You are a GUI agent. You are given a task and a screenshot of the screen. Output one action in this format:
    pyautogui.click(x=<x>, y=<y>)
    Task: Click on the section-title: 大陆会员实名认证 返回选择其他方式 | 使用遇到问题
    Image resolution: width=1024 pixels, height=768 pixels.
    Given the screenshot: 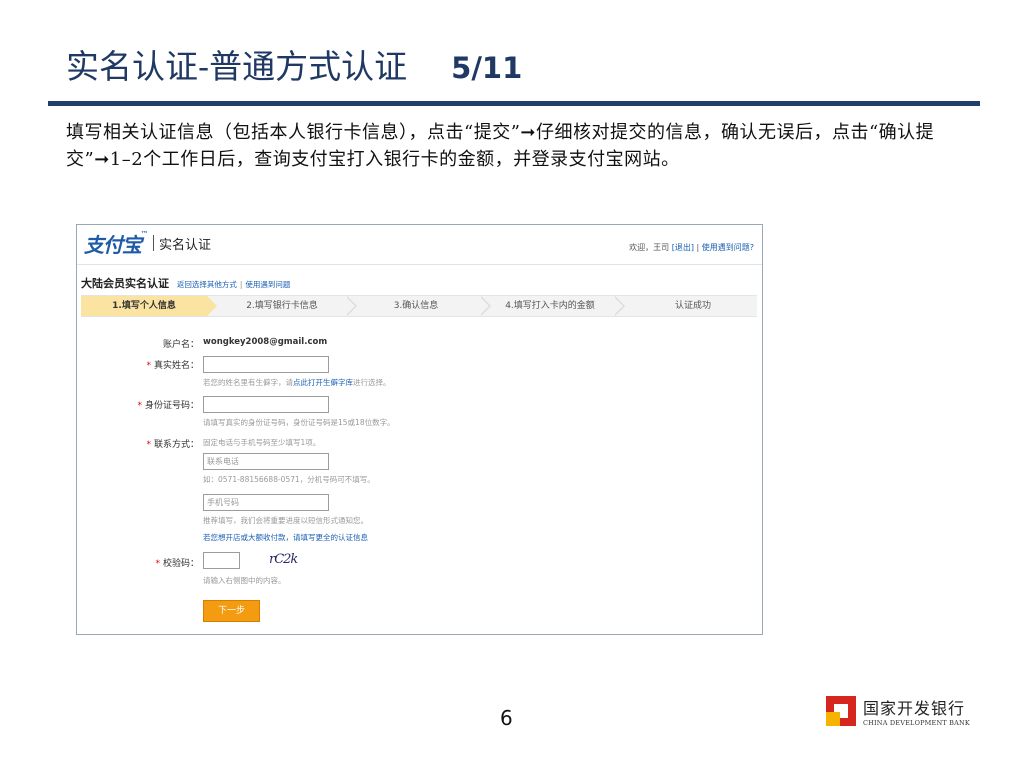 What is the action you would take?
    pyautogui.click(x=185, y=283)
    